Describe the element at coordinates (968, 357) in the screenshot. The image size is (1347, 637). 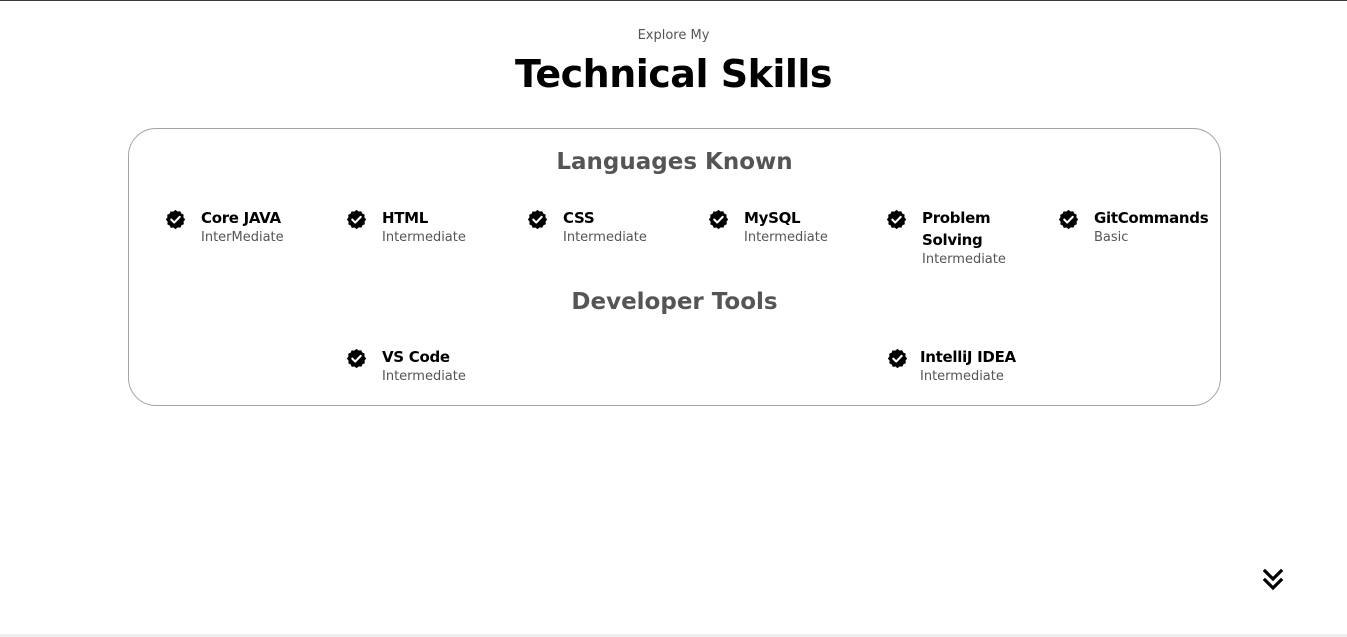
I see `skill-name: IntelliJ IDEA` at that location.